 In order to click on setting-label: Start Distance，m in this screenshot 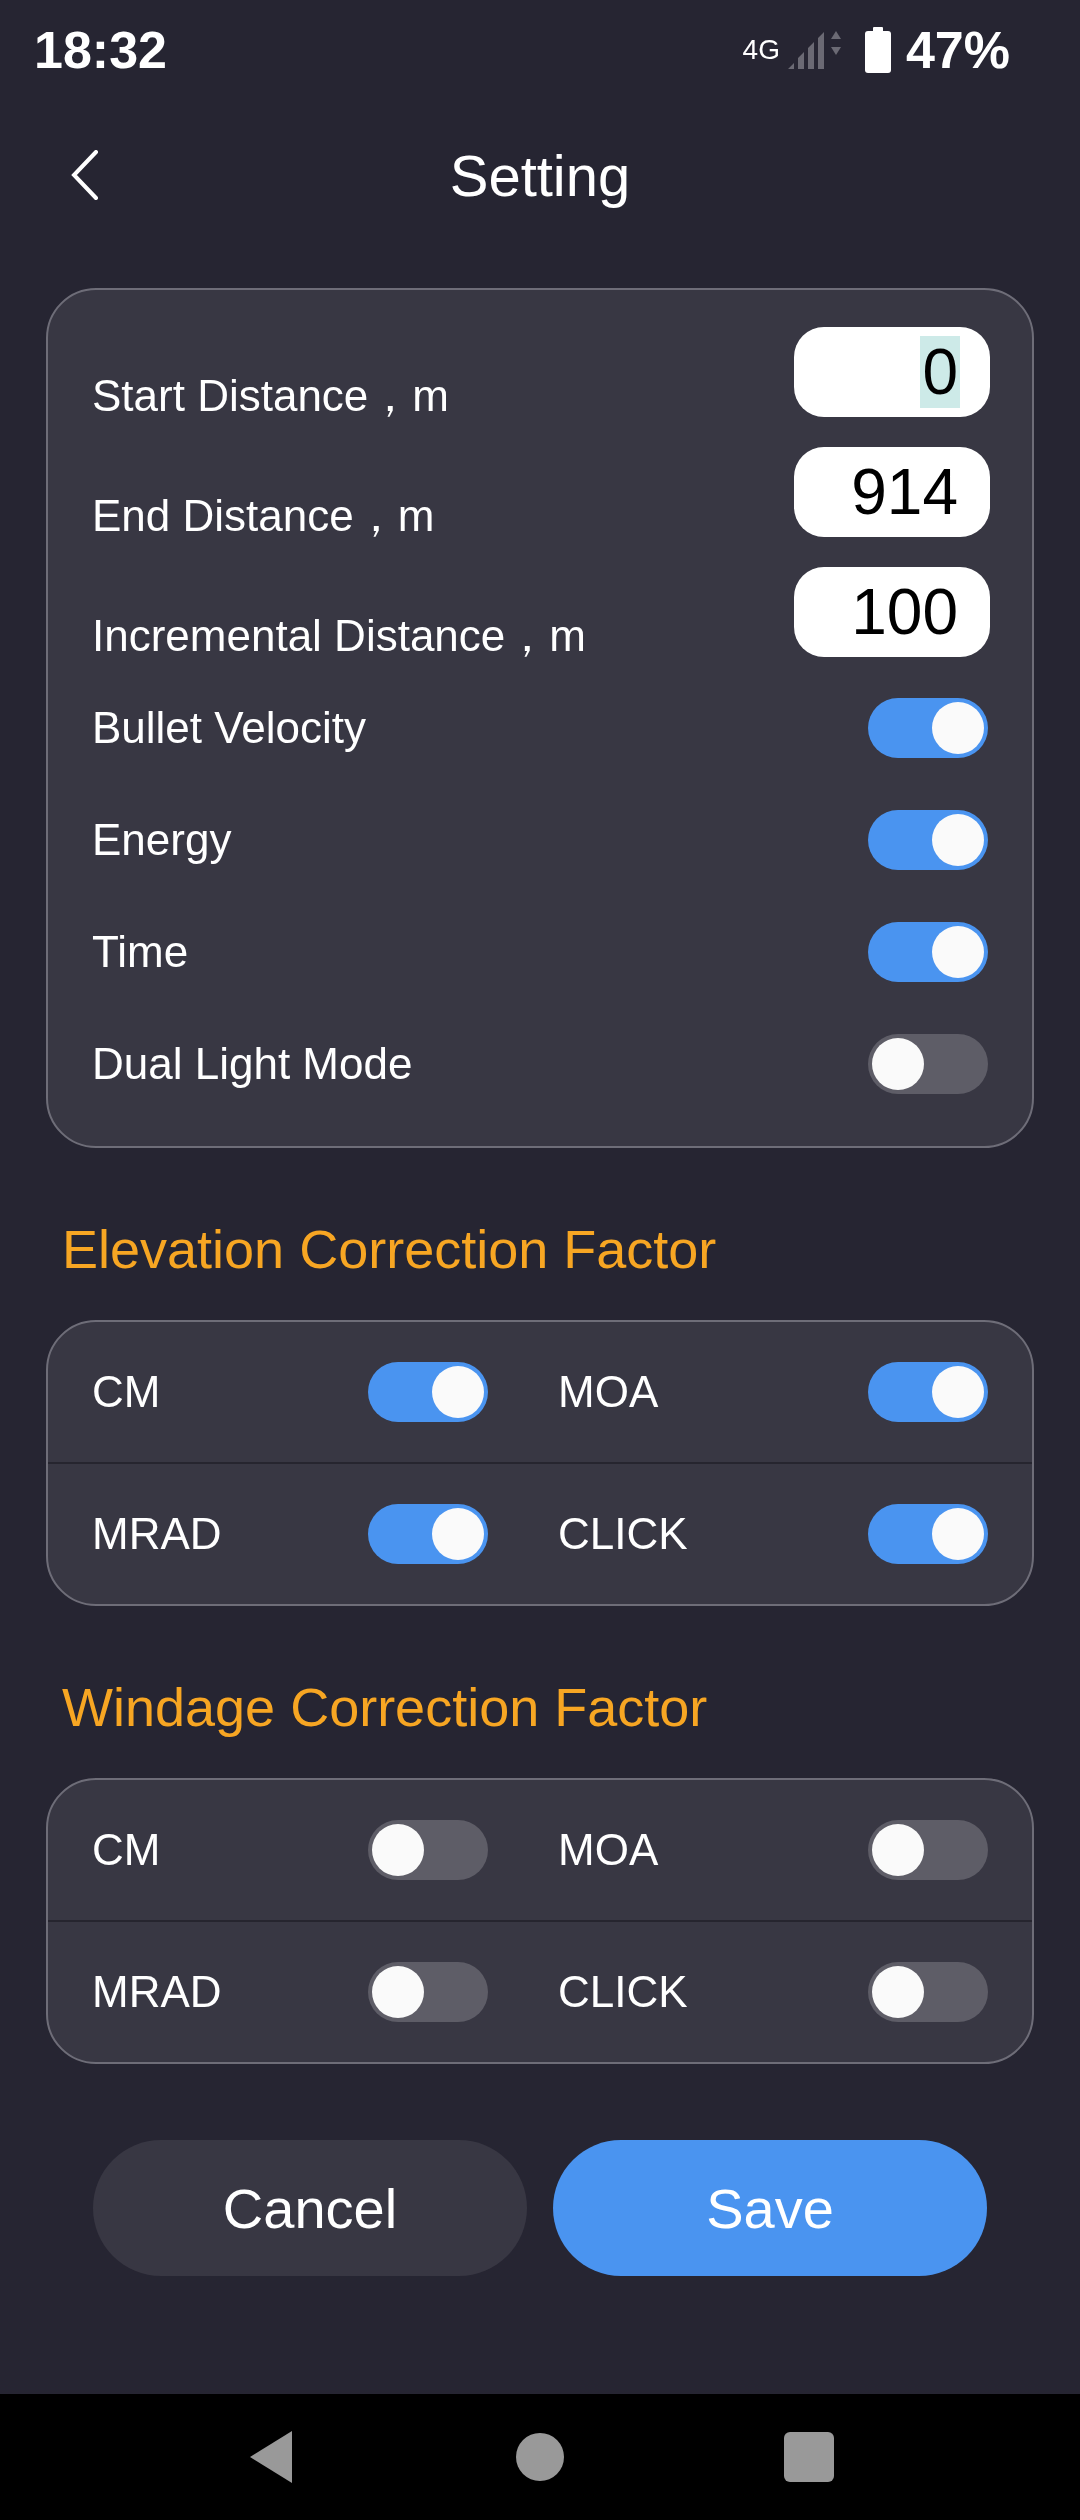, I will do `click(270, 396)`.